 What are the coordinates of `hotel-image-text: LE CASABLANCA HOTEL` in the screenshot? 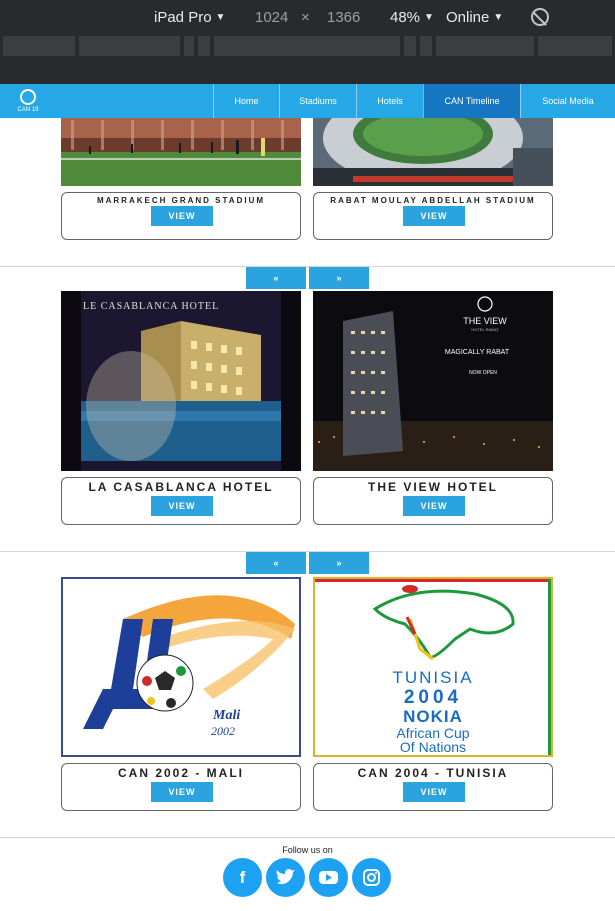 It's located at (151, 306).